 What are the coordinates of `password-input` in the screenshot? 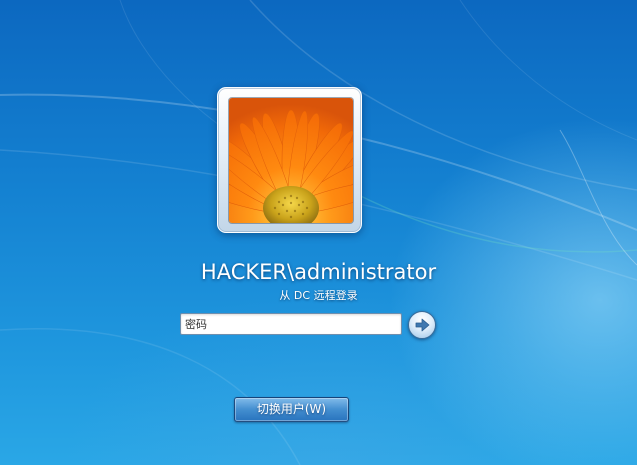 It's located at (291, 324).